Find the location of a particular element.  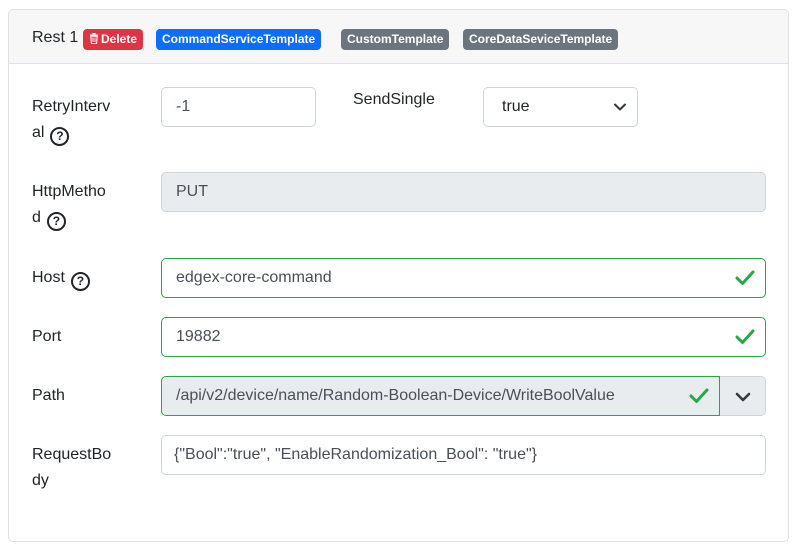

port-value: 19882 is located at coordinates (198, 336).